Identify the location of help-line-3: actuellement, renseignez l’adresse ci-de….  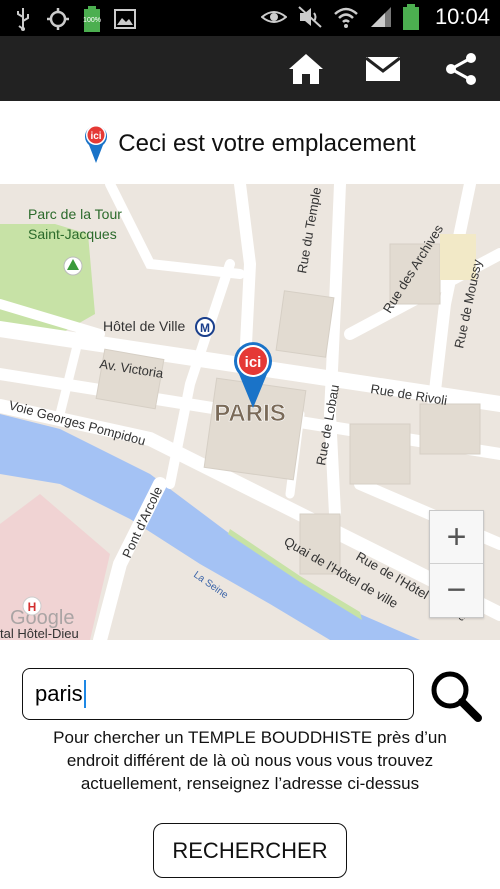
(250, 783).